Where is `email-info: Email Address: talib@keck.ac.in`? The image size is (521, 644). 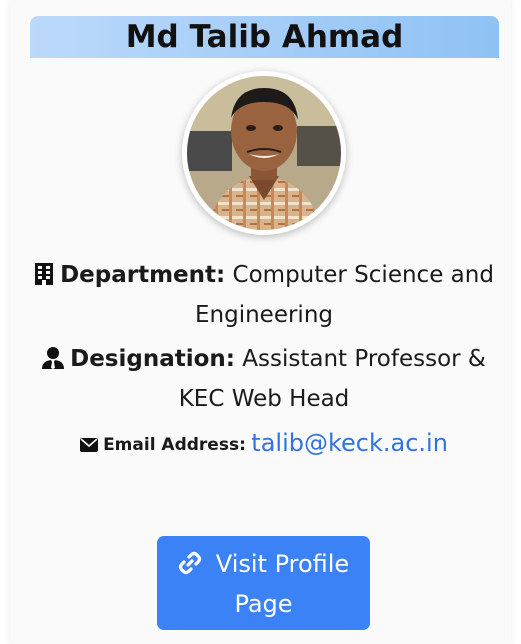
email-info: Email Address: talib@keck.ac.in is located at coordinates (264, 445).